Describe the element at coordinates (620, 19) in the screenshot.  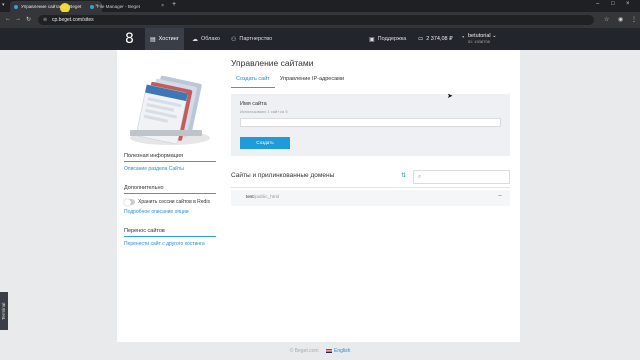
I see `profile-icon: ◉` at that location.